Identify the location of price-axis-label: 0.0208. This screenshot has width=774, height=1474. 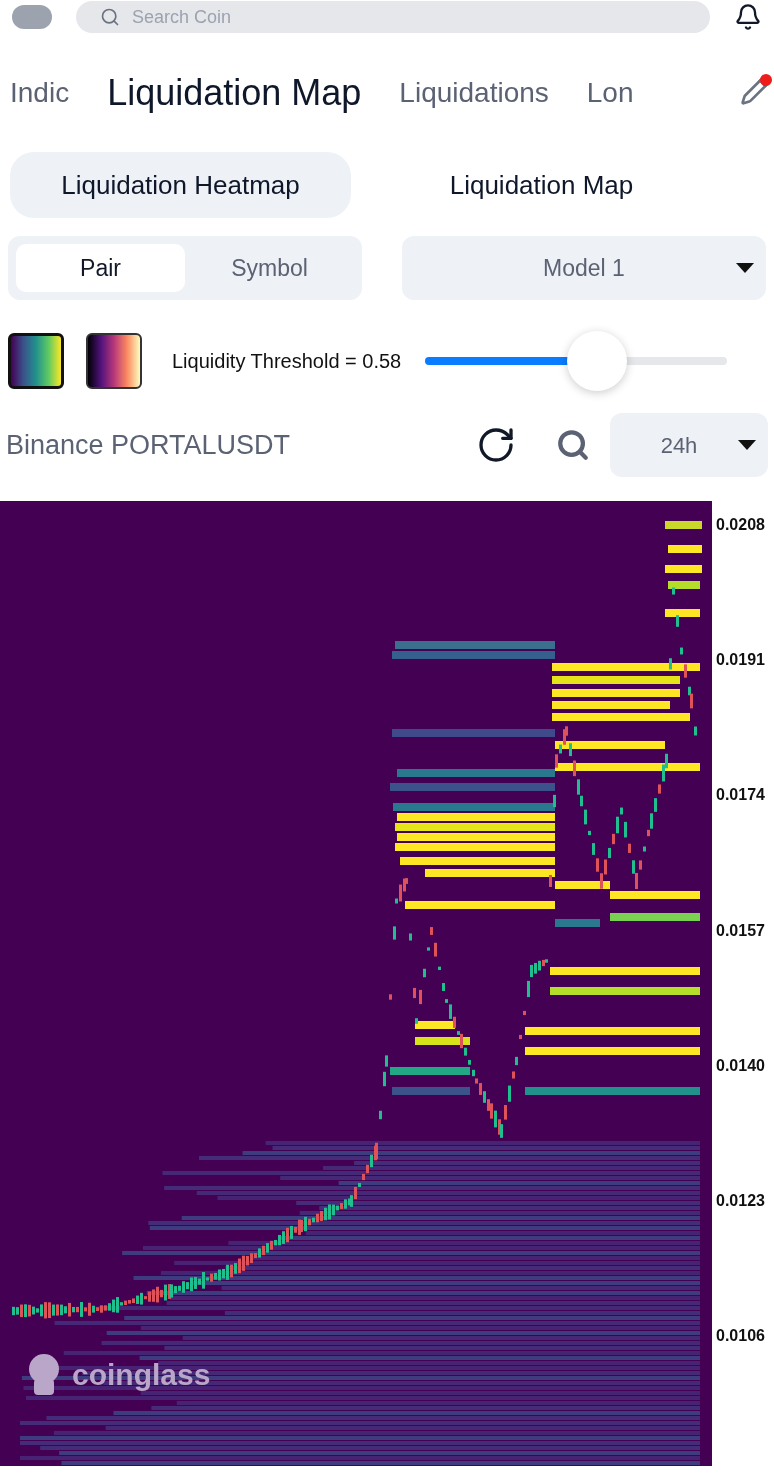
(740, 525).